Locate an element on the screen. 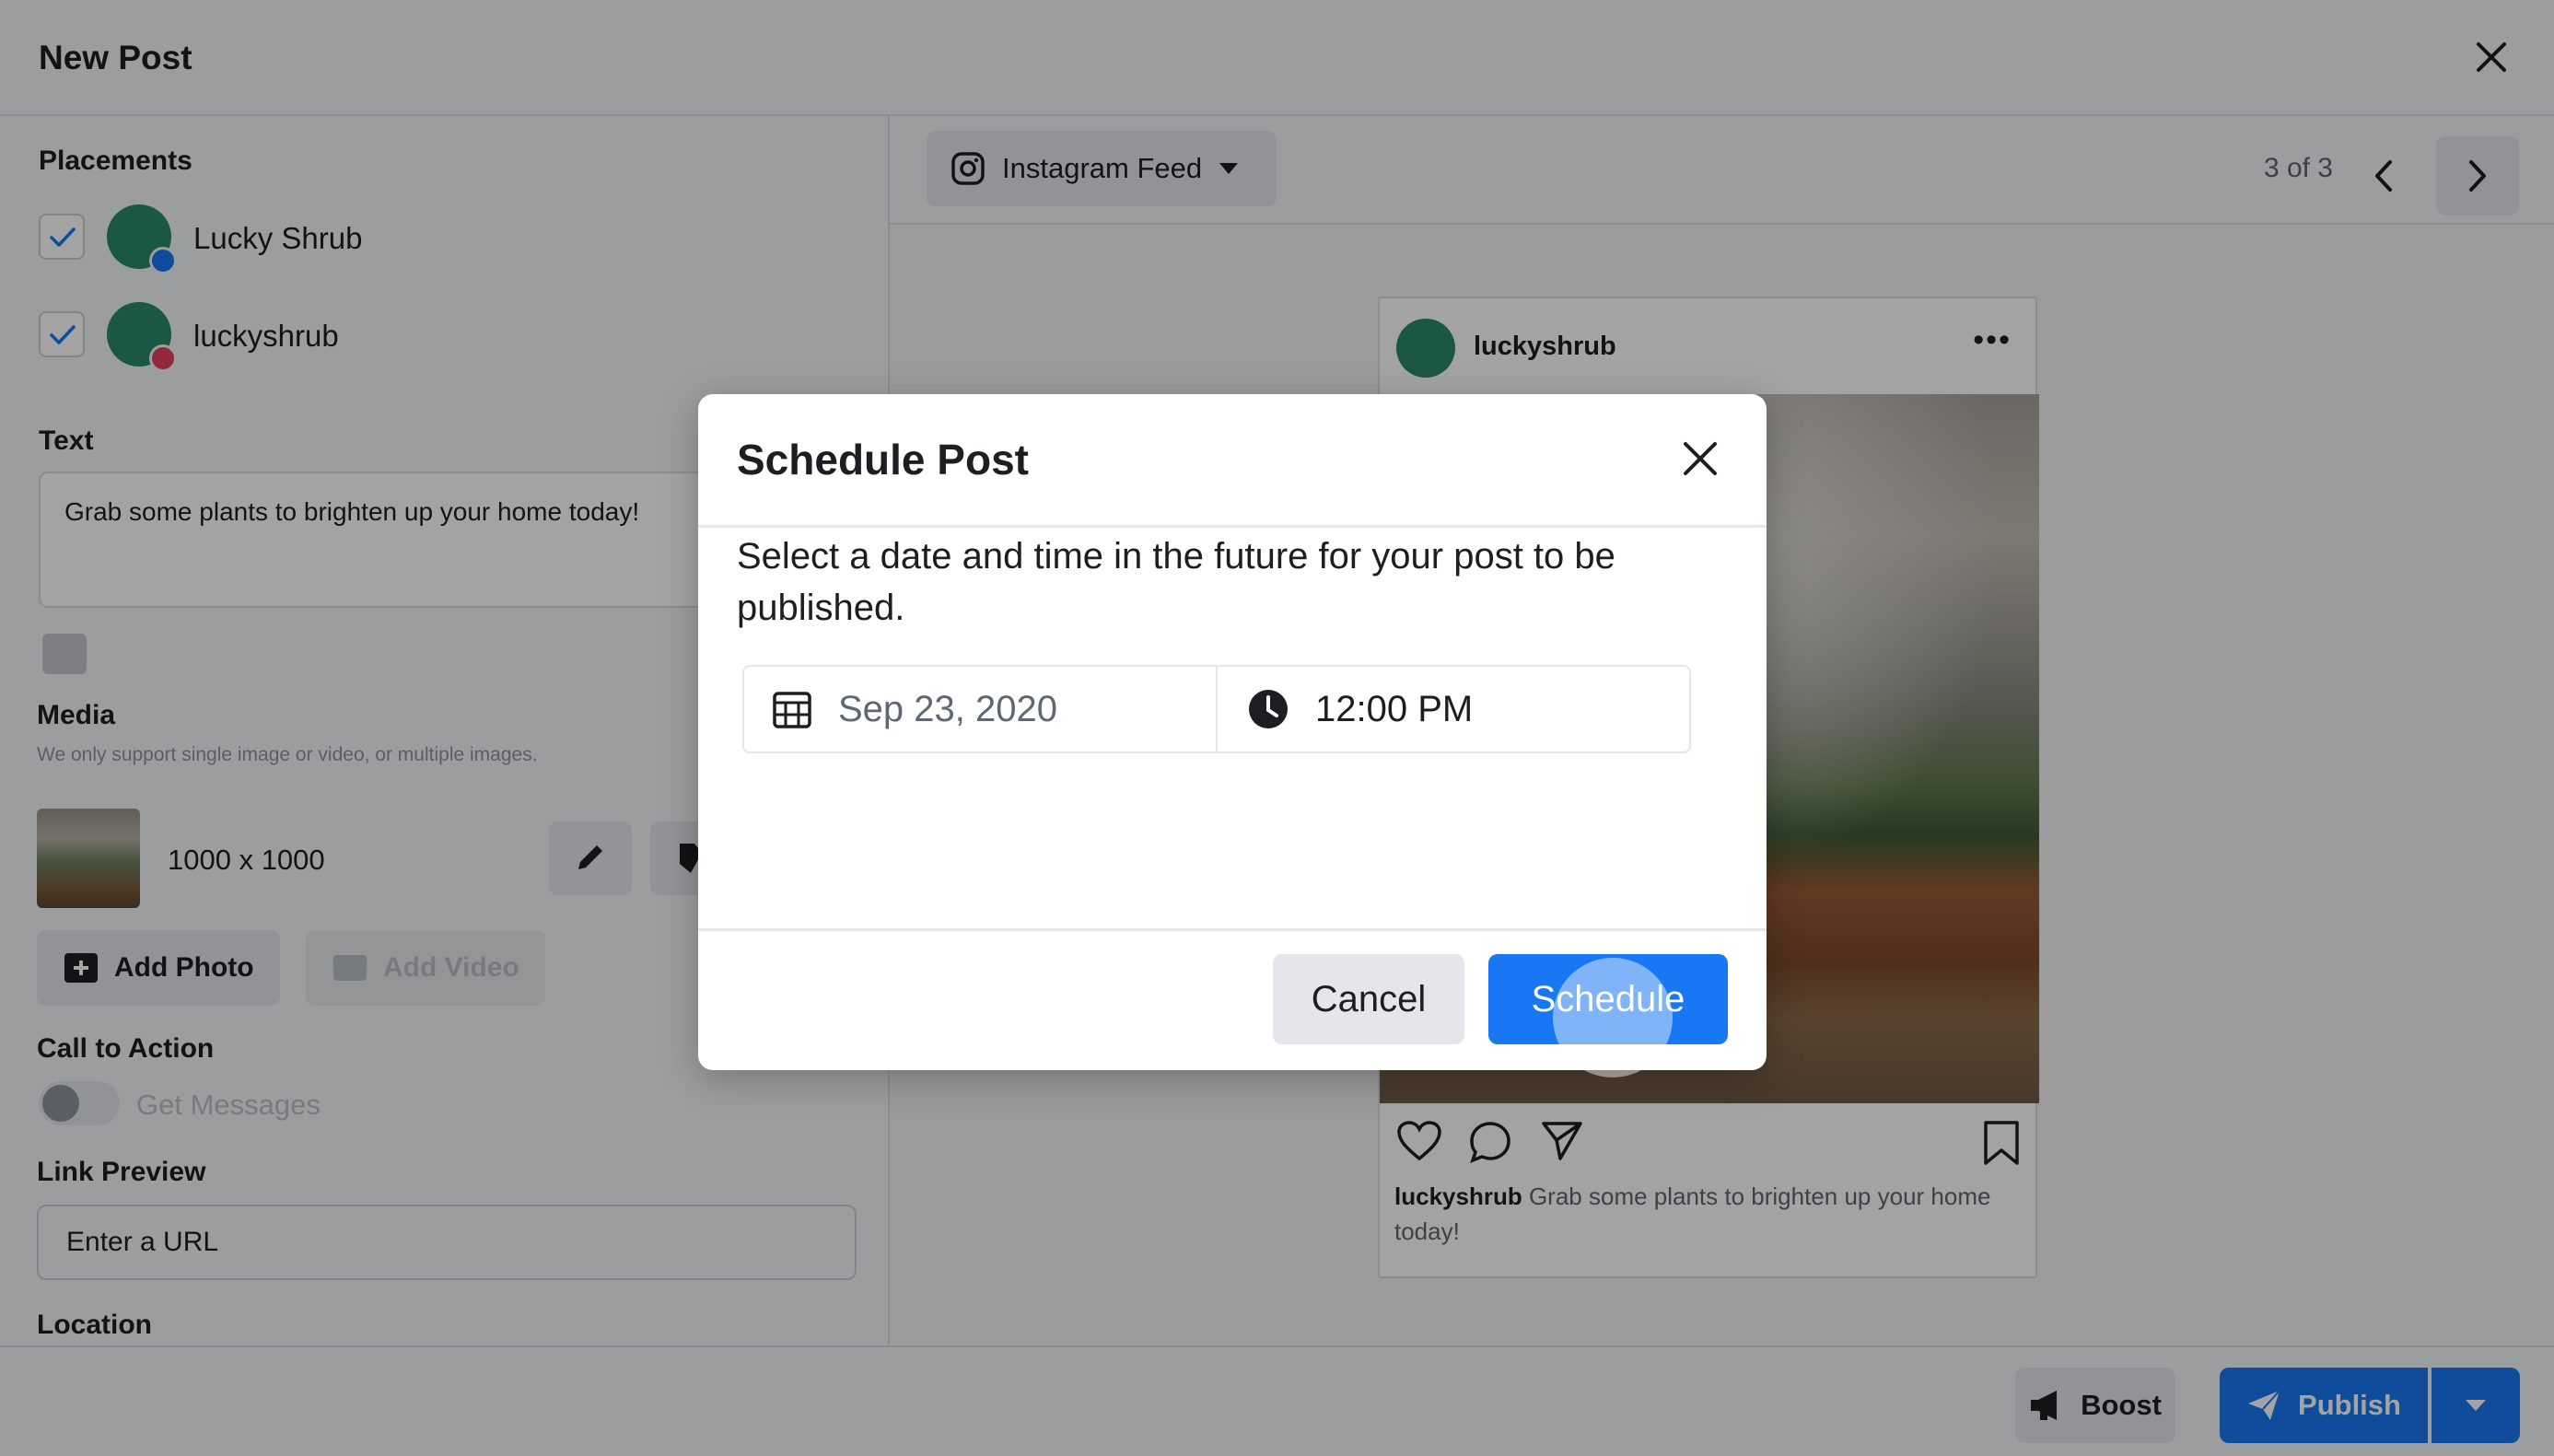 The width and height of the screenshot is (2554, 1456). date-field: Sep 23, 2020 is located at coordinates (914, 709).